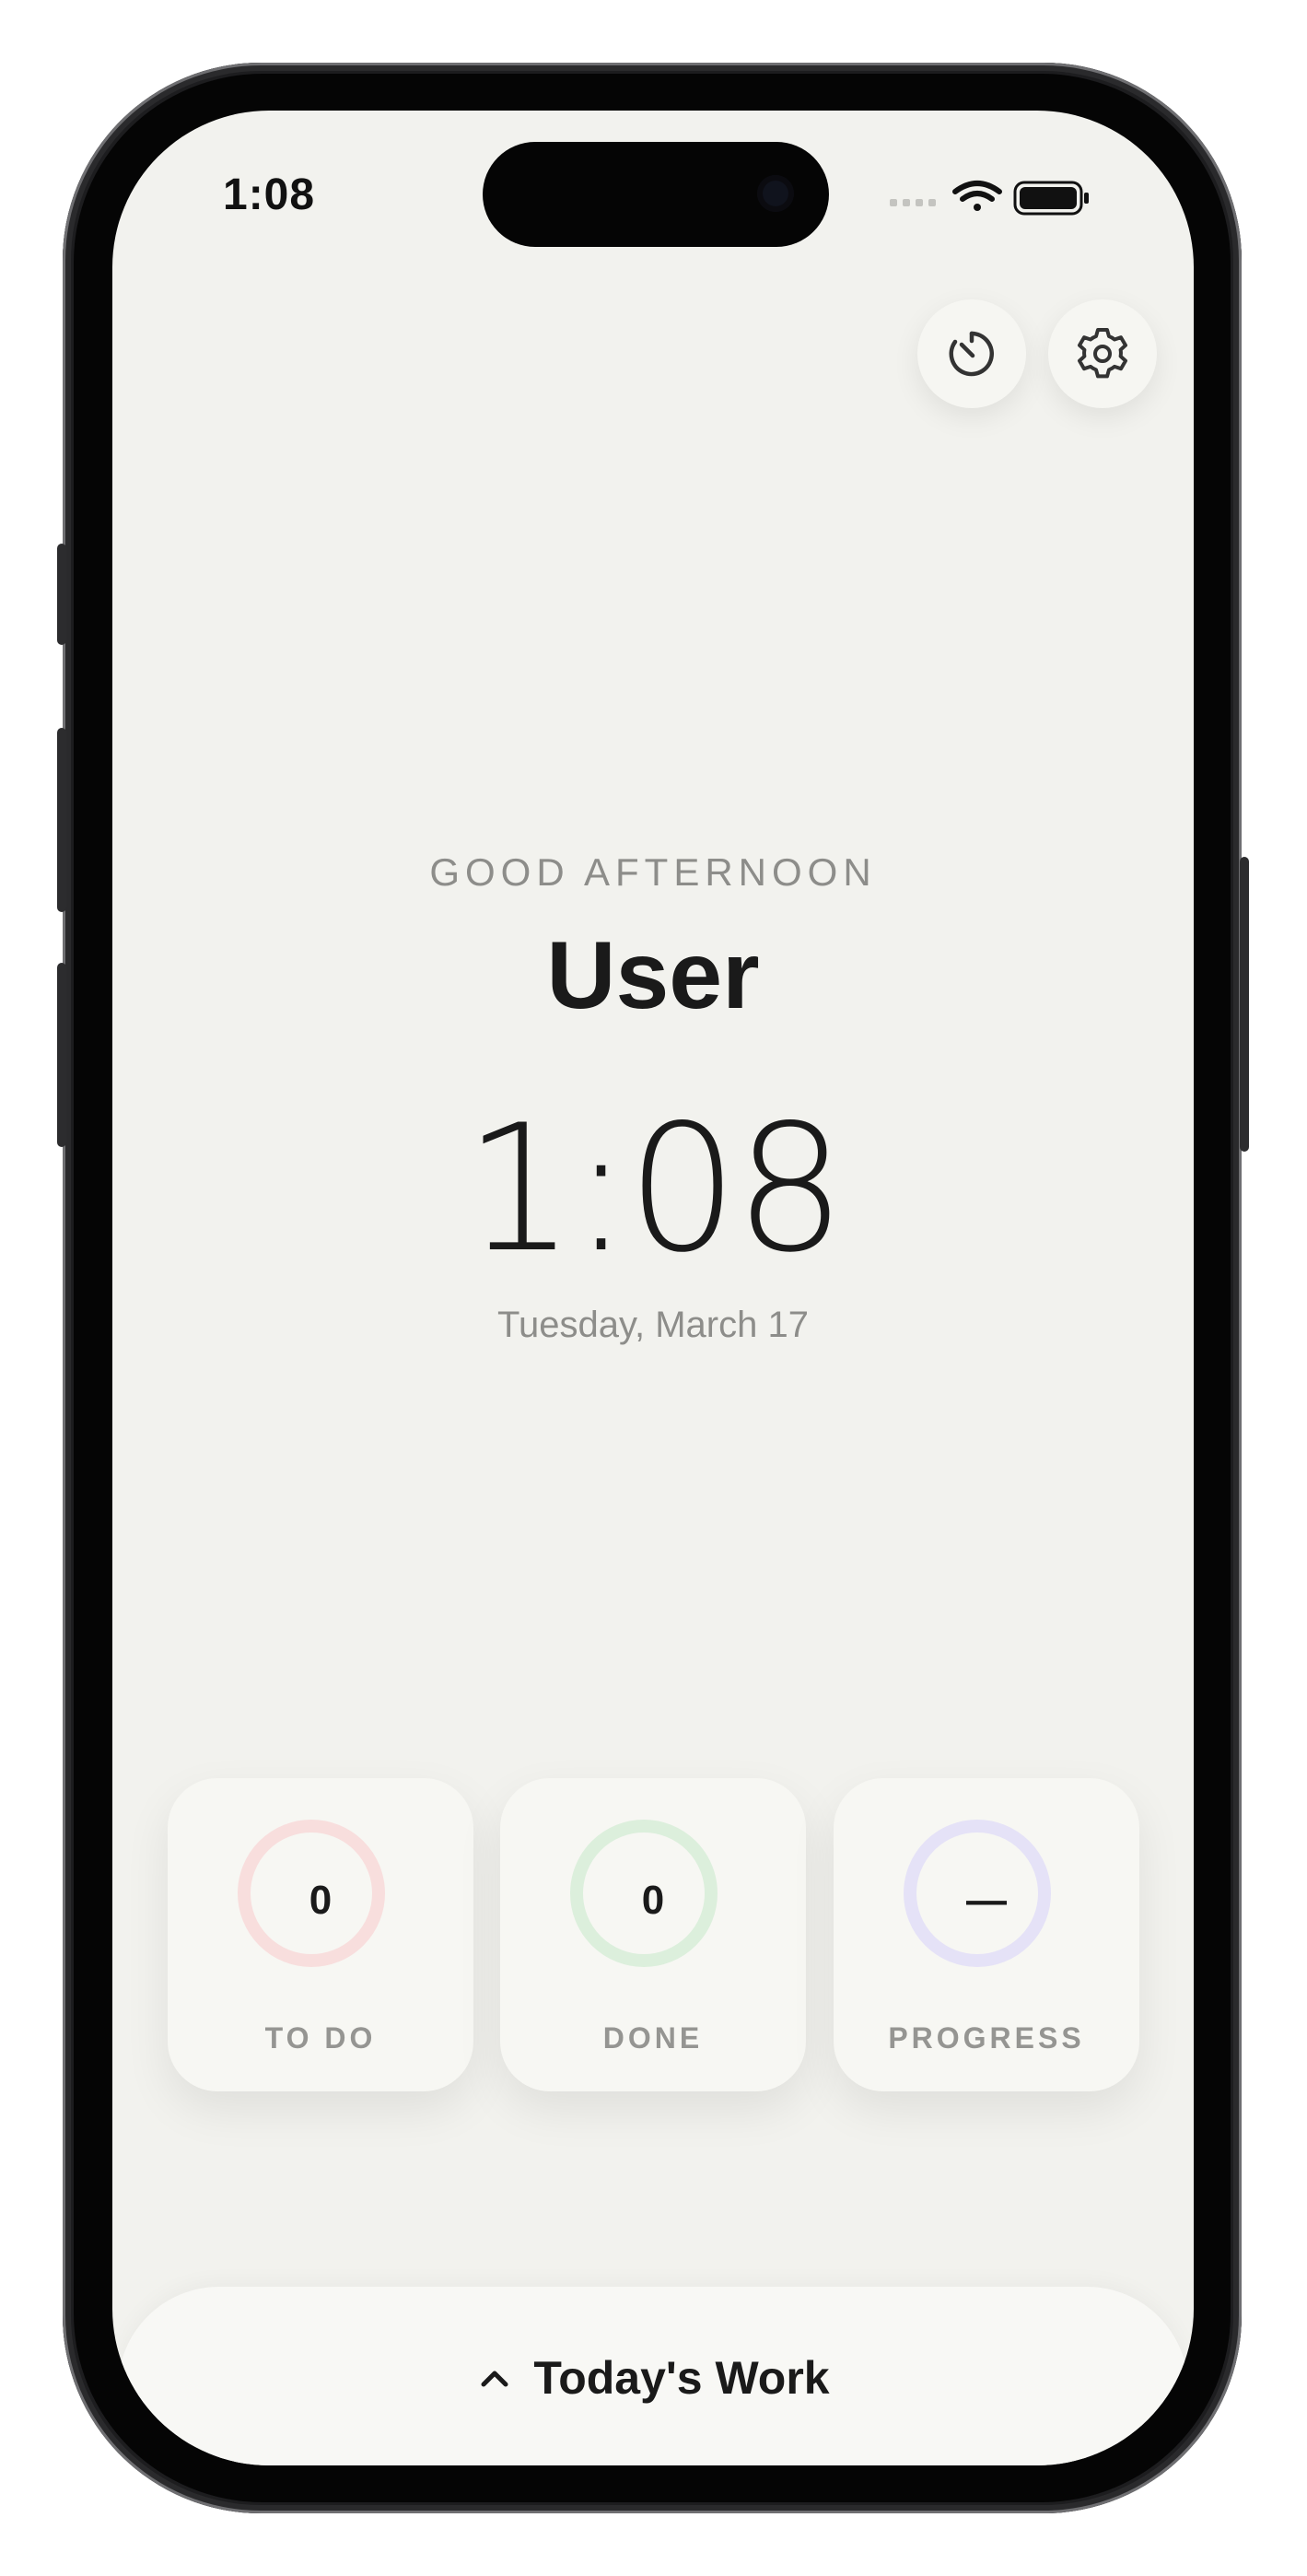 The image size is (1307, 2576). Describe the element at coordinates (61, 1055) in the screenshot. I see `volume-down-button` at that location.